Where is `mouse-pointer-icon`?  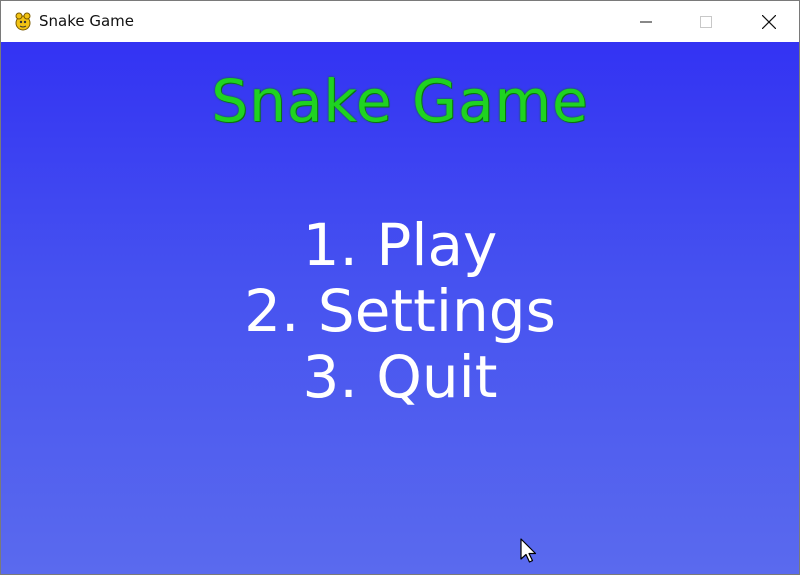
mouse-pointer-icon is located at coordinates (528, 550).